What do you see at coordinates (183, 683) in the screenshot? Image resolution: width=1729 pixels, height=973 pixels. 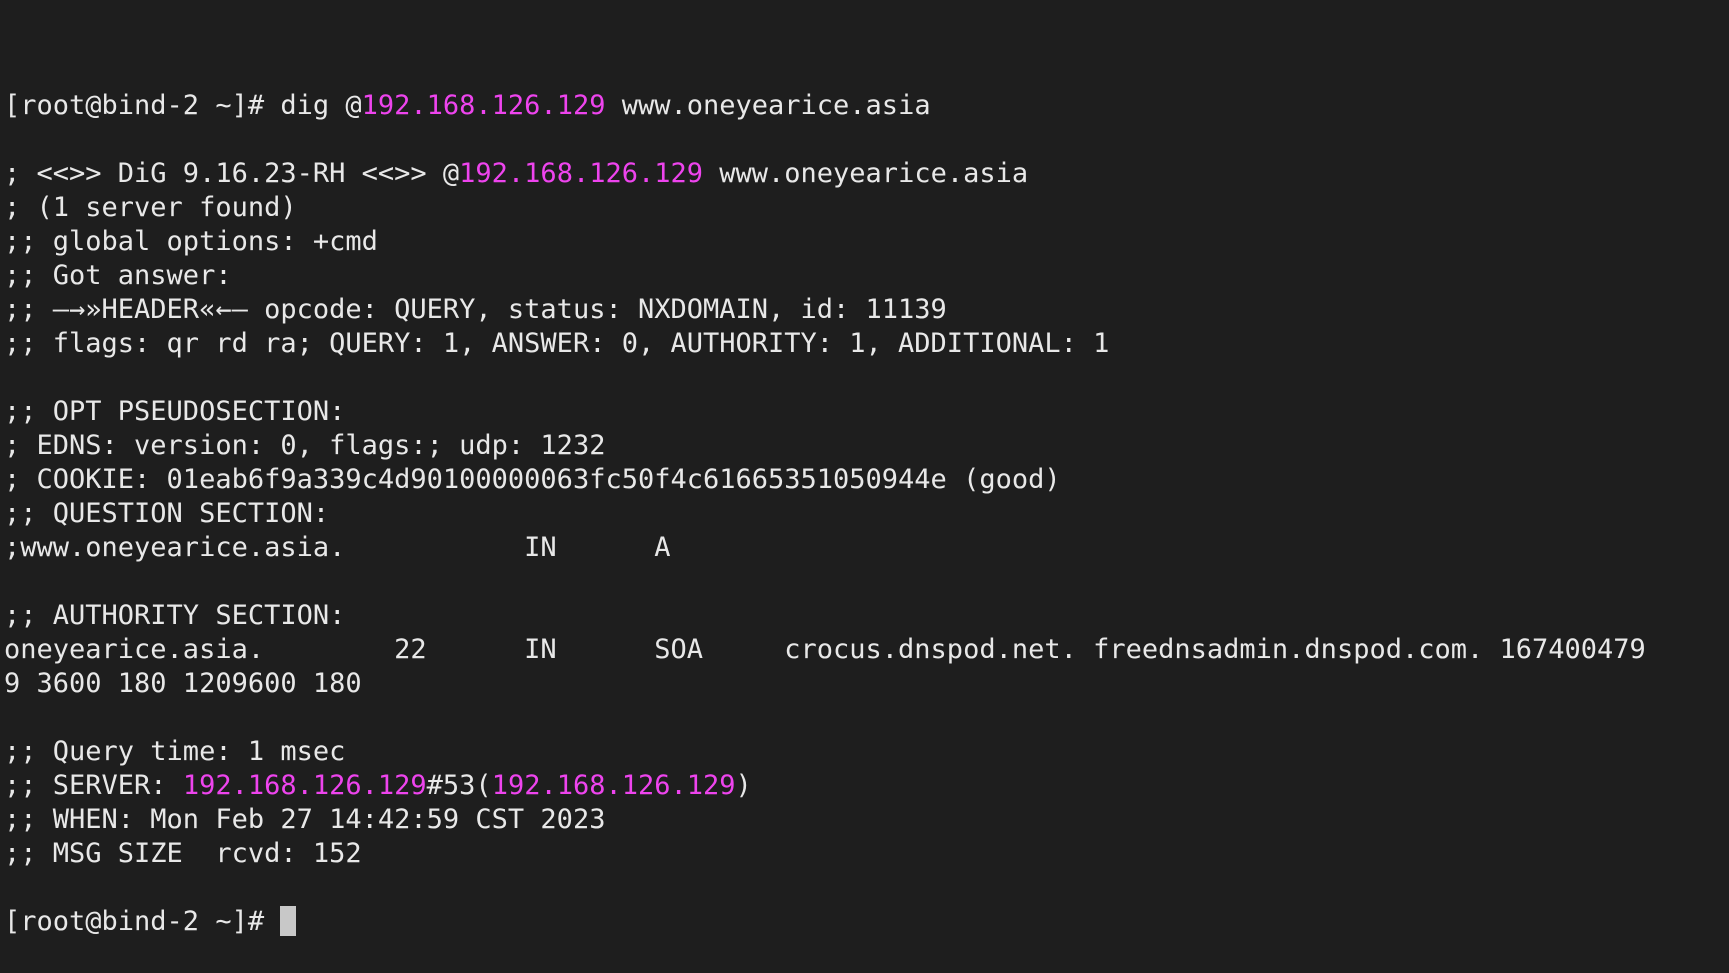 I see `terminal-text: 9 3600 180 1209600 180` at bounding box center [183, 683].